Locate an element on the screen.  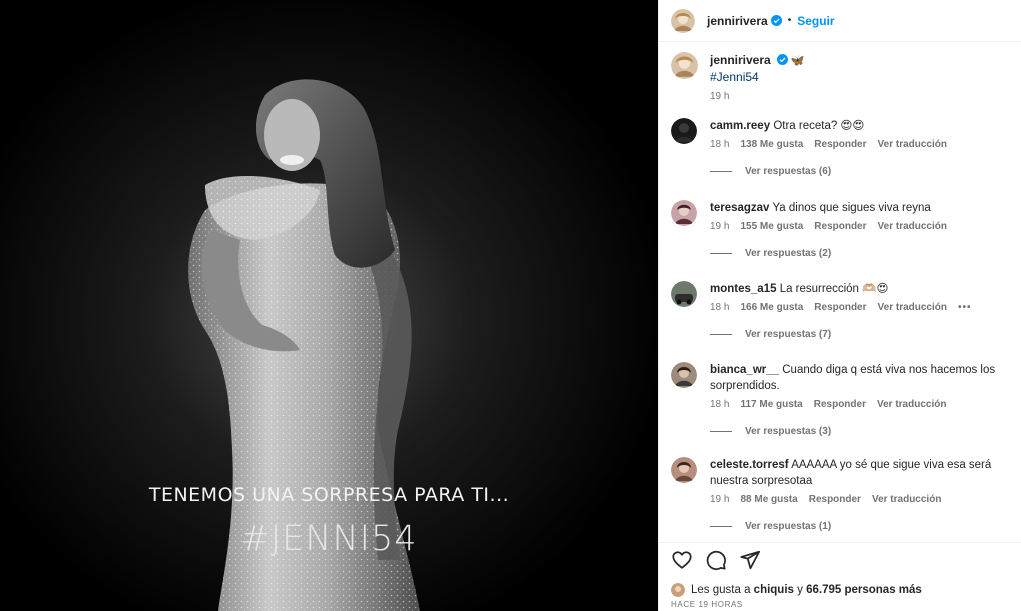
view-replies-button: Ver respuestas (6) is located at coordinates (855, 171).